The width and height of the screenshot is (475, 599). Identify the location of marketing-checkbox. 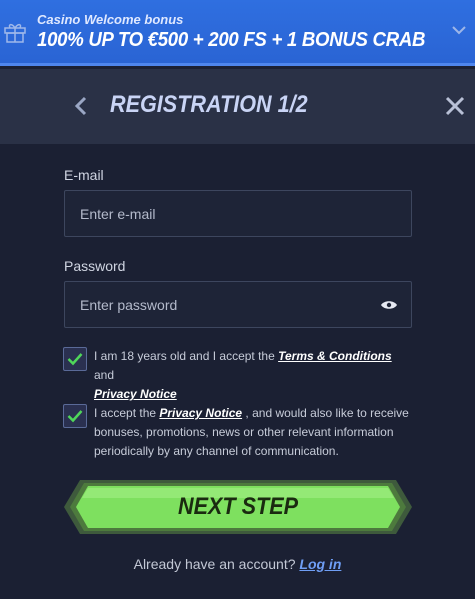
(75, 416).